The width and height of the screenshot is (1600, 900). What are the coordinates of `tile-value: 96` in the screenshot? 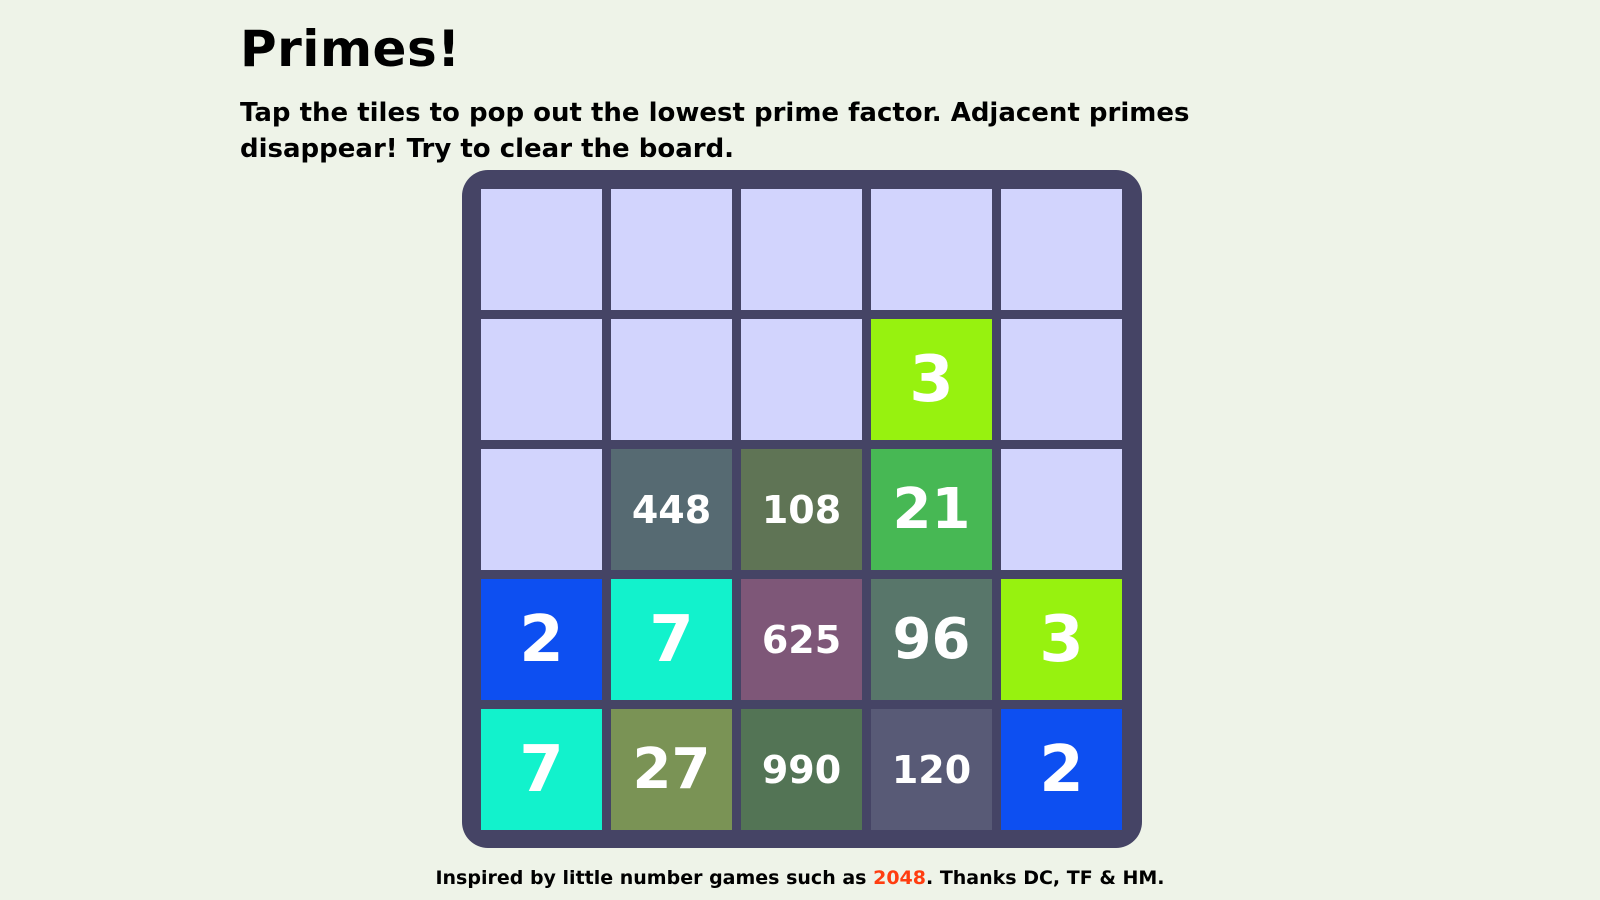 It's located at (931, 639).